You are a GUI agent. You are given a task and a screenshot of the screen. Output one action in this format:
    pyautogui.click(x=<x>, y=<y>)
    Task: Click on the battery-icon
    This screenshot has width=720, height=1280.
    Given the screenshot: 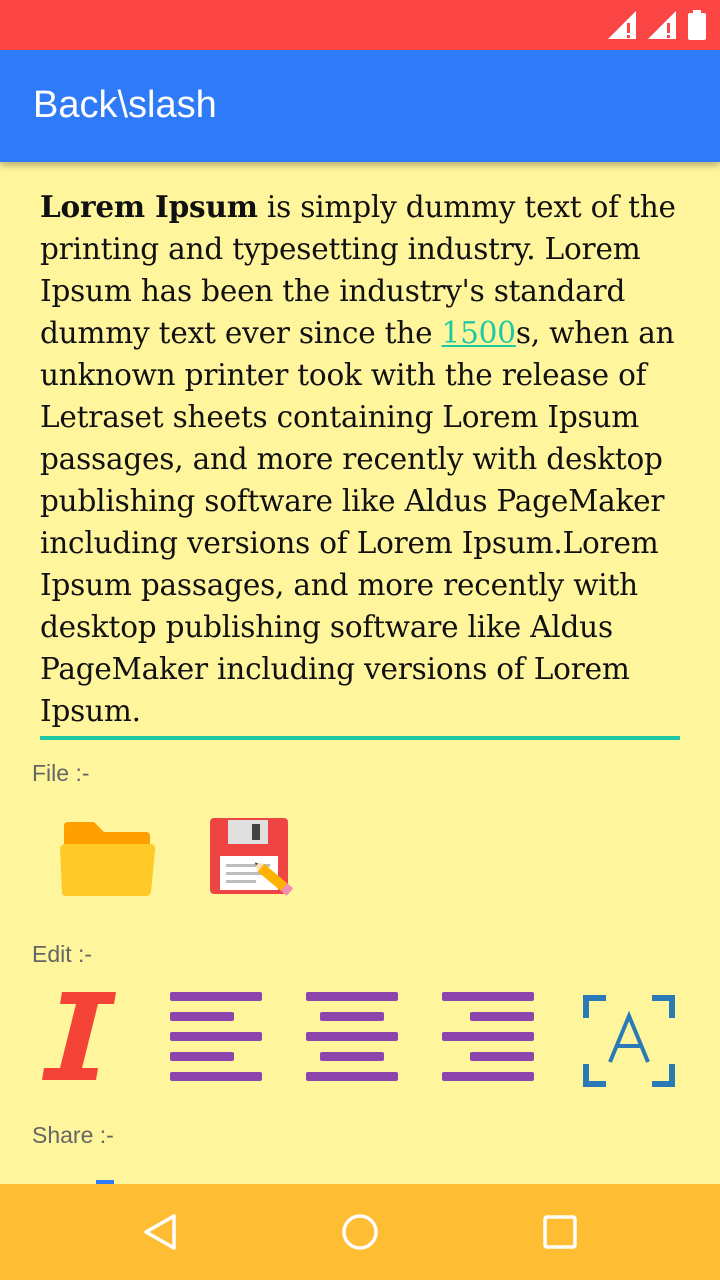 What is the action you would take?
    pyautogui.click(x=697, y=25)
    